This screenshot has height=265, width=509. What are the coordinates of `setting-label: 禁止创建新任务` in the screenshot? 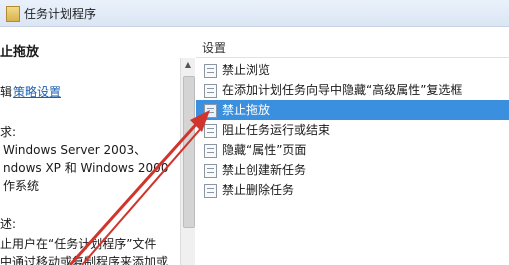 It's located at (264, 170).